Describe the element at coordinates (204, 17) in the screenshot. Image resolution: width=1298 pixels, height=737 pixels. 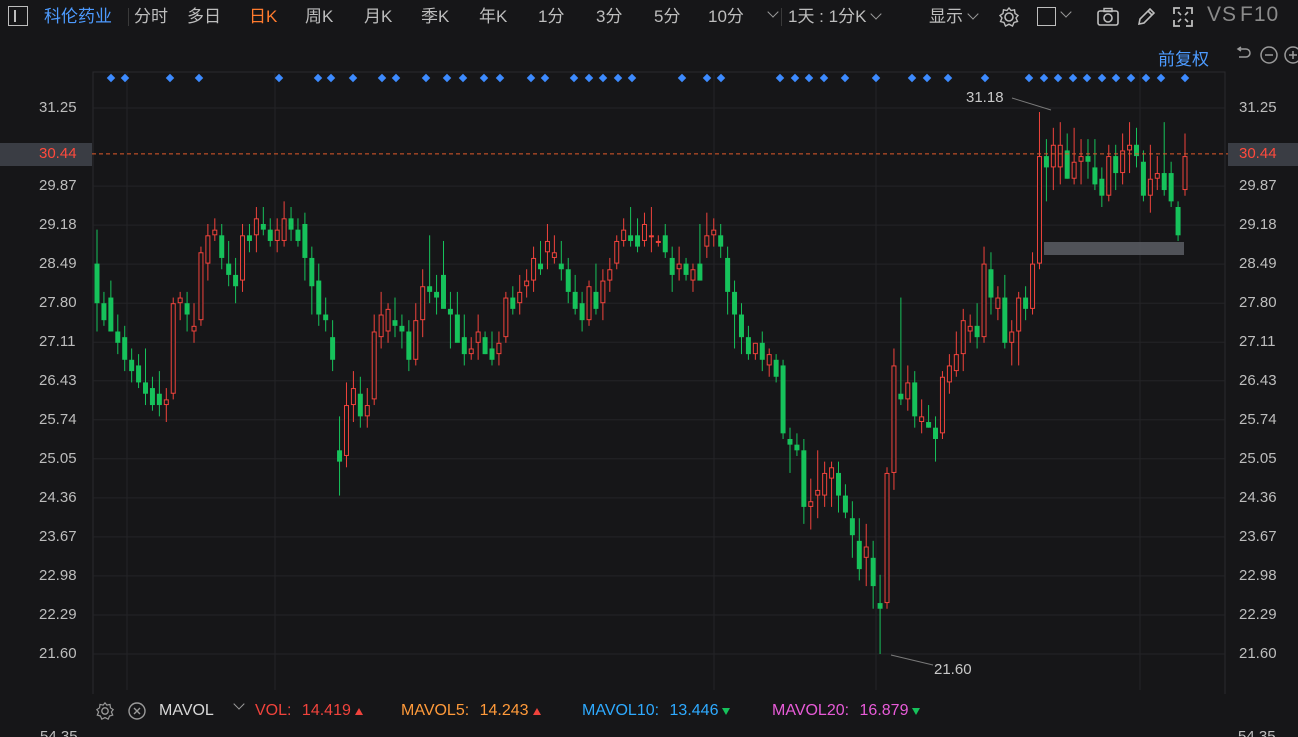
I see `tab-duori: 多日` at that location.